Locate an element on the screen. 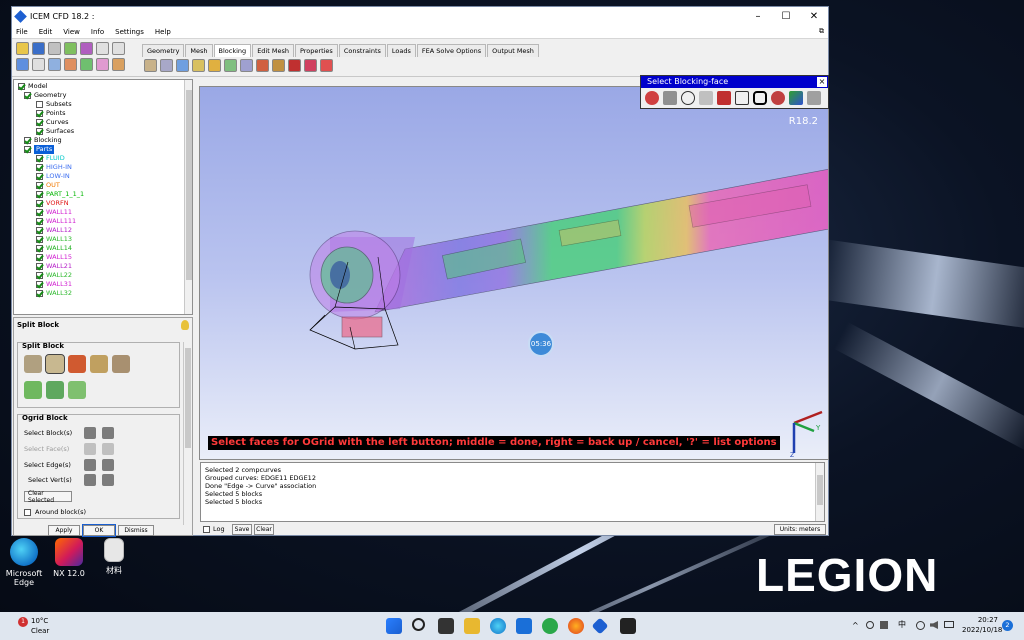  tree-item: FLUID is located at coordinates (50, 158).